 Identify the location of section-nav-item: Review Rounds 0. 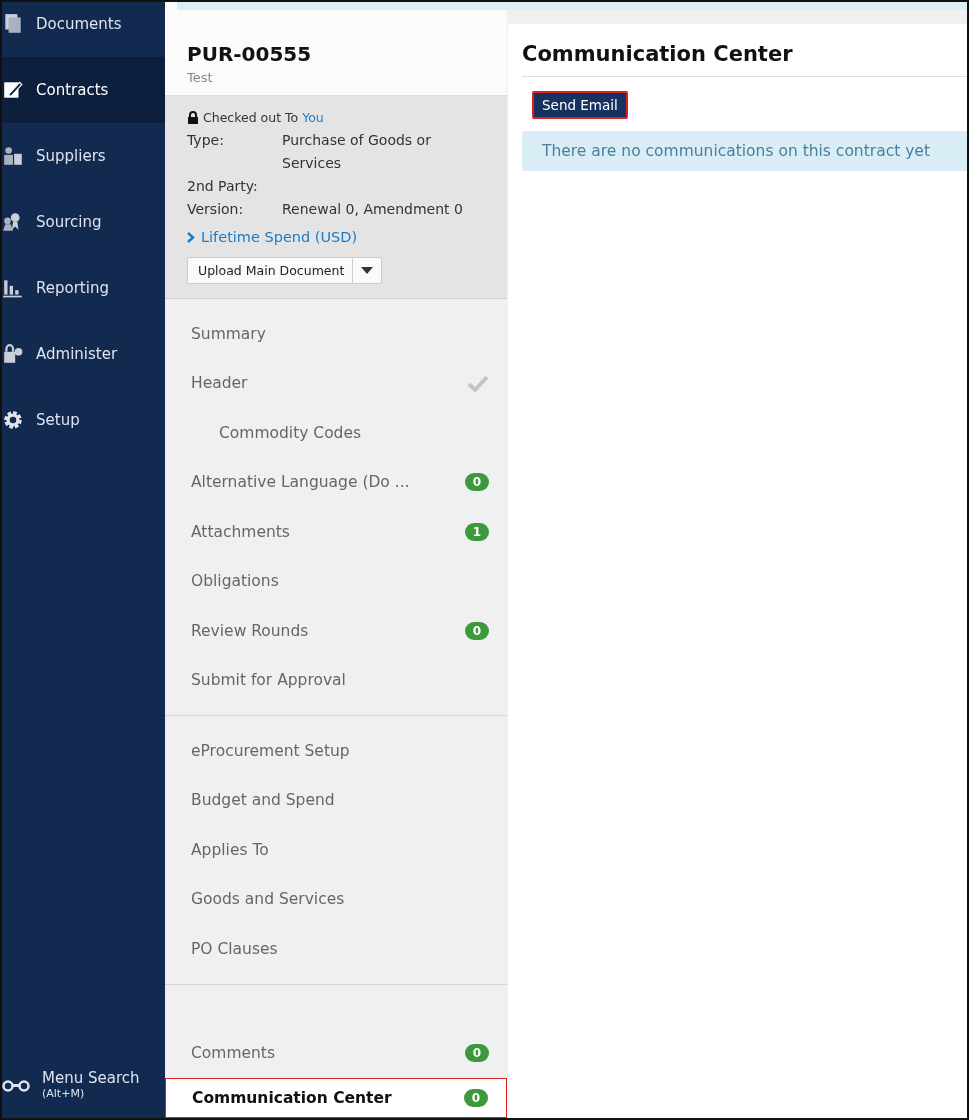
(336, 631).